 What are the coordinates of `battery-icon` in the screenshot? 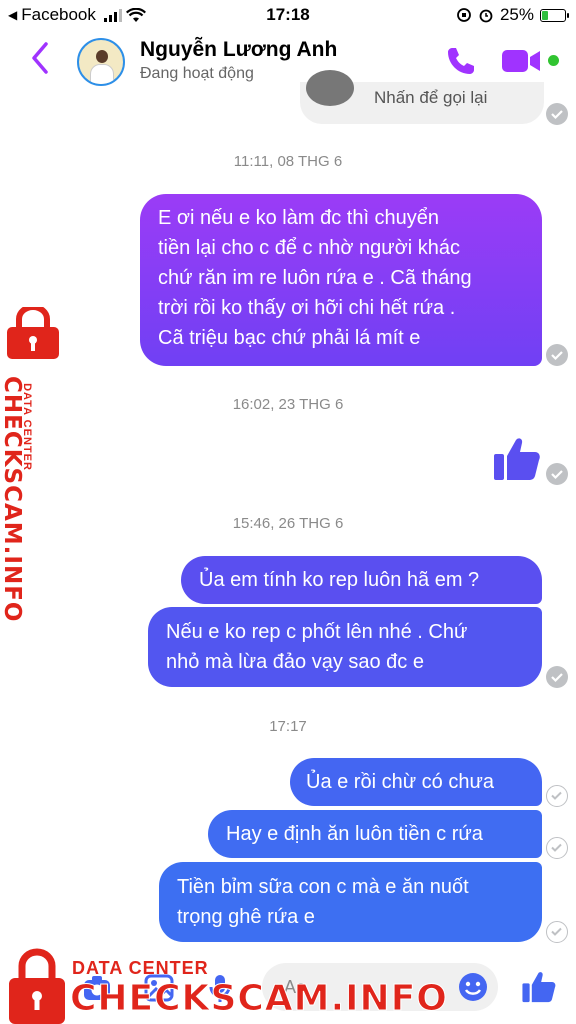 It's located at (554, 15).